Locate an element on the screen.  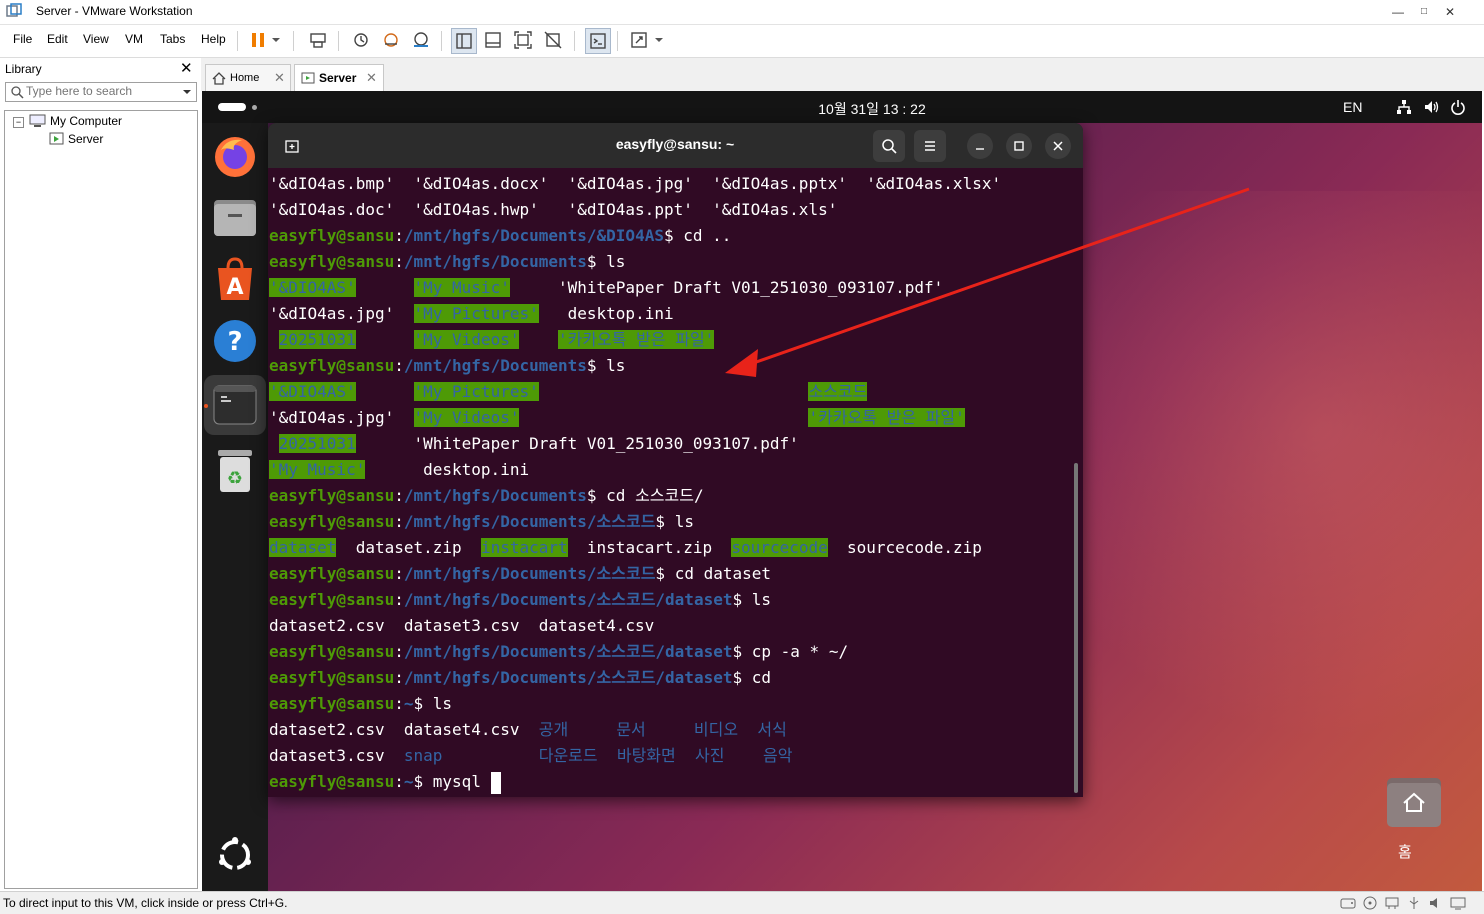
hard-disk-icon is located at coordinates (1348, 903).